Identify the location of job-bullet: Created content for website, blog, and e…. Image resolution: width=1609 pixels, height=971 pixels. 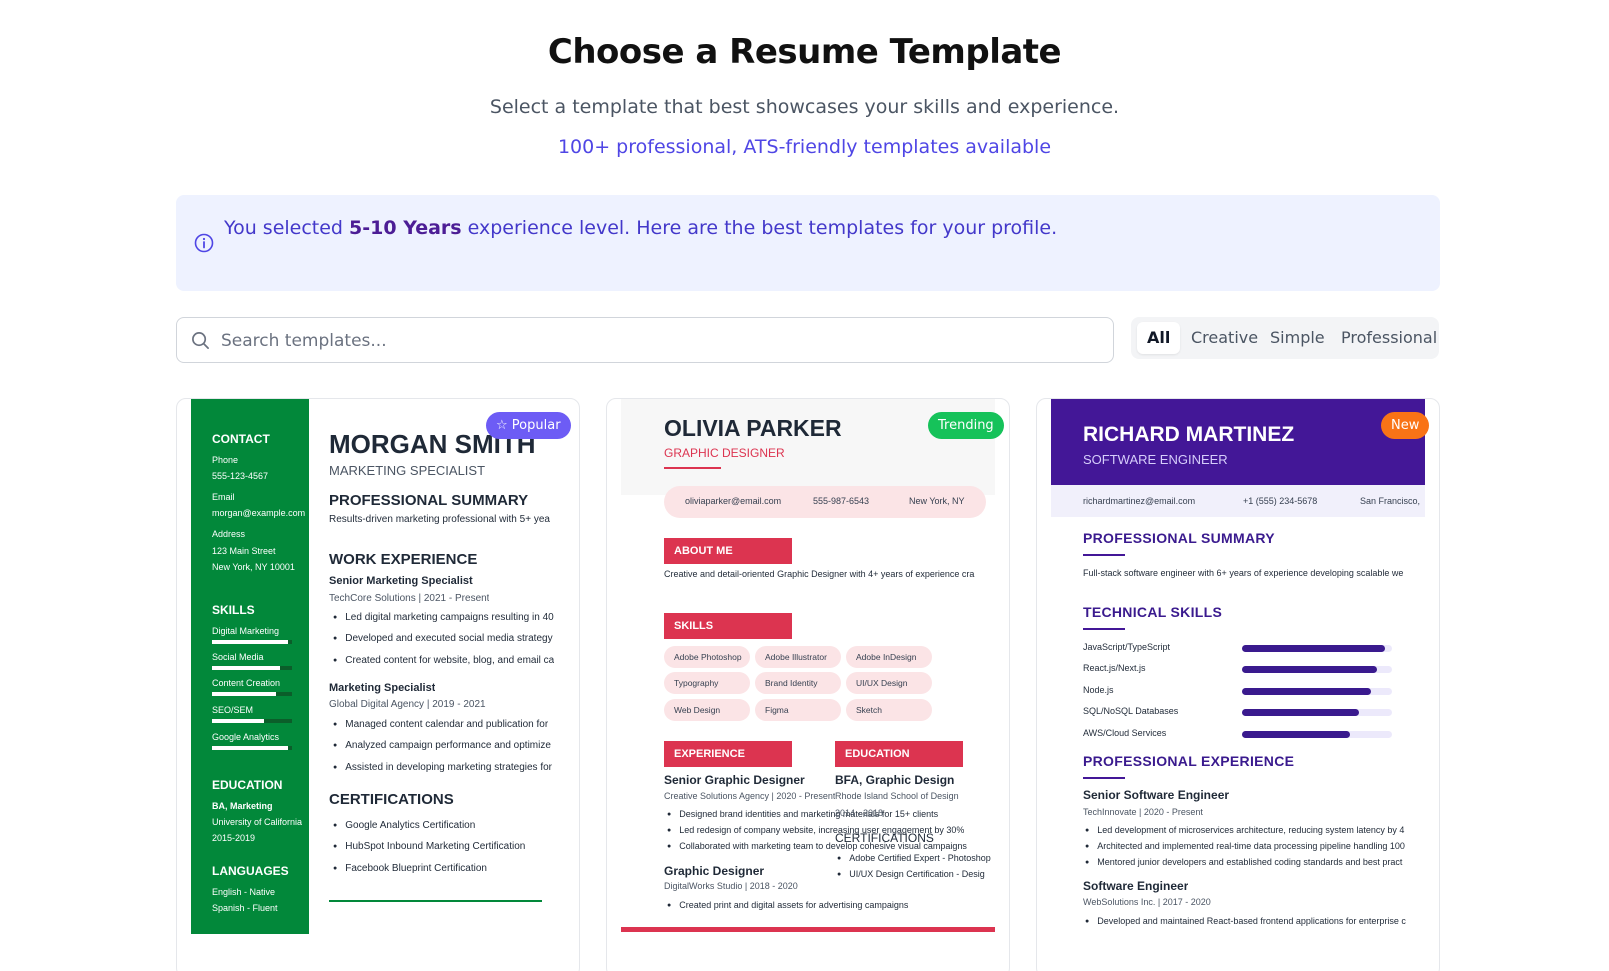
(443, 660).